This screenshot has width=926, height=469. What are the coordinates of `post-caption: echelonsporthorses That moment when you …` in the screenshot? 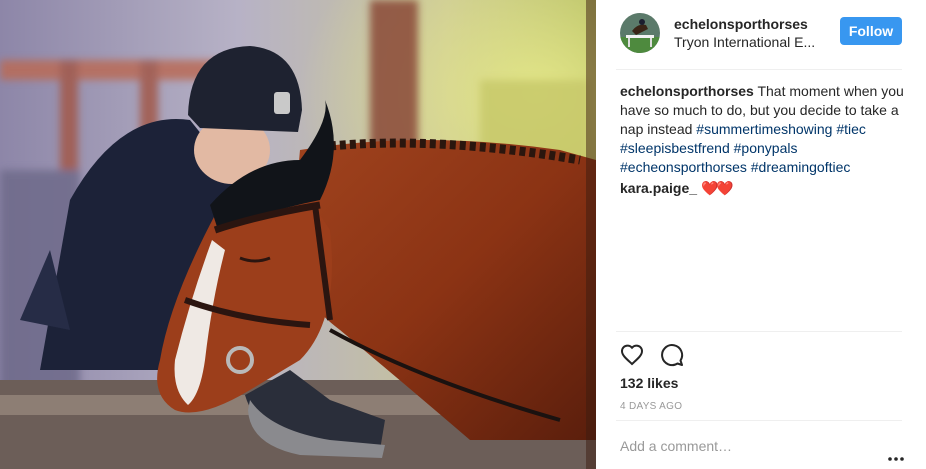 It's located at (764, 129).